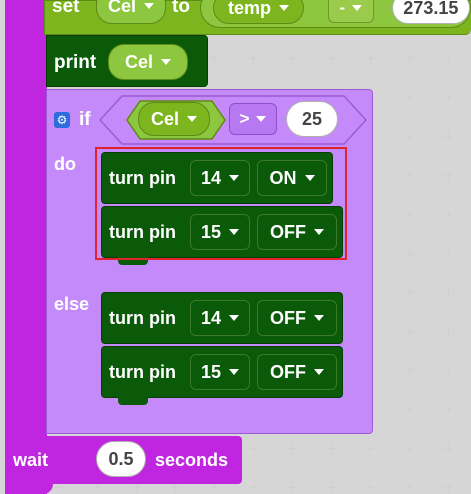  I want to click on else-2-state-dropdown: OFF, so click(297, 372).